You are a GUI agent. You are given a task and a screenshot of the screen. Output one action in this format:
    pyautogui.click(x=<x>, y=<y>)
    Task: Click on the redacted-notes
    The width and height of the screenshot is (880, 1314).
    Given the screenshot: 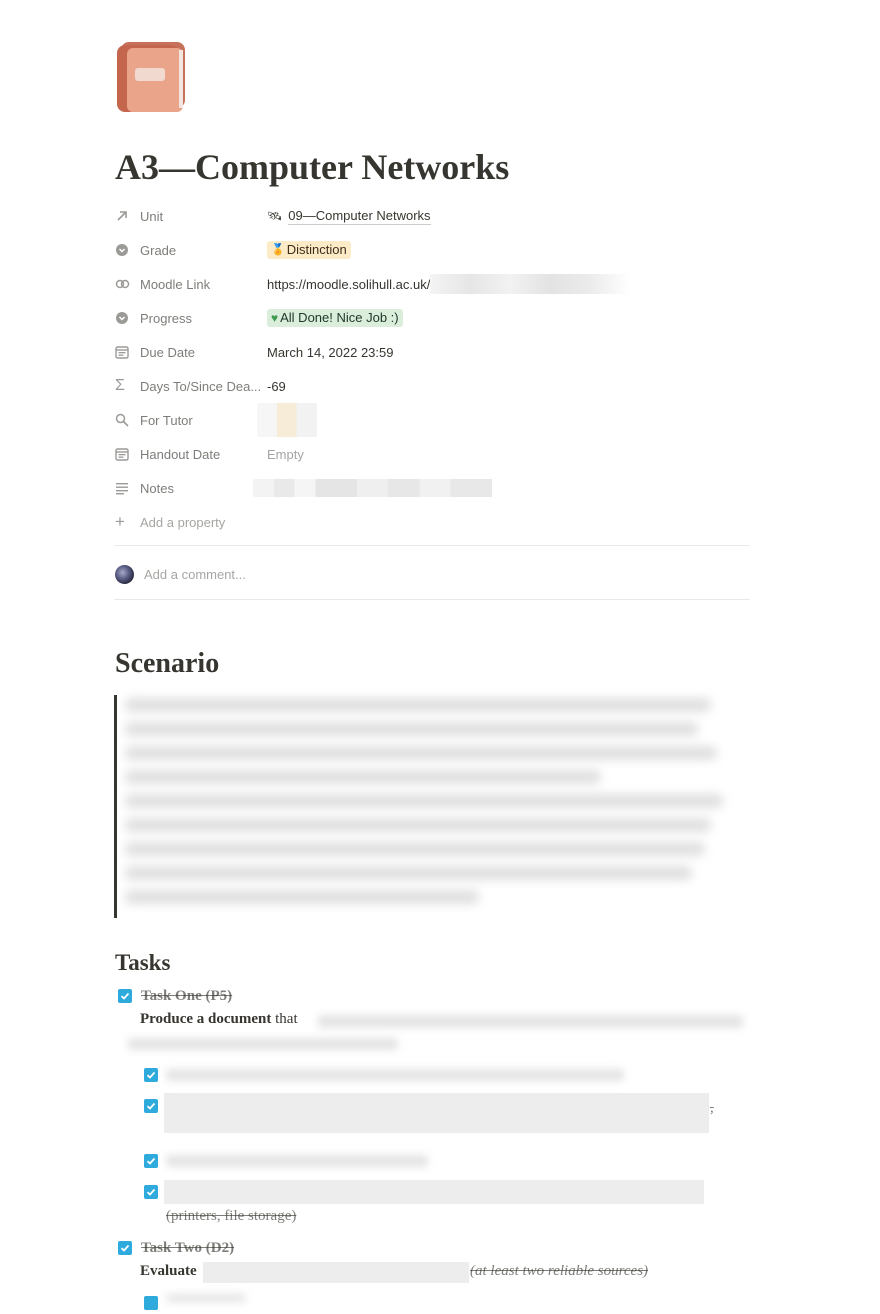 What is the action you would take?
    pyautogui.click(x=383, y=488)
    